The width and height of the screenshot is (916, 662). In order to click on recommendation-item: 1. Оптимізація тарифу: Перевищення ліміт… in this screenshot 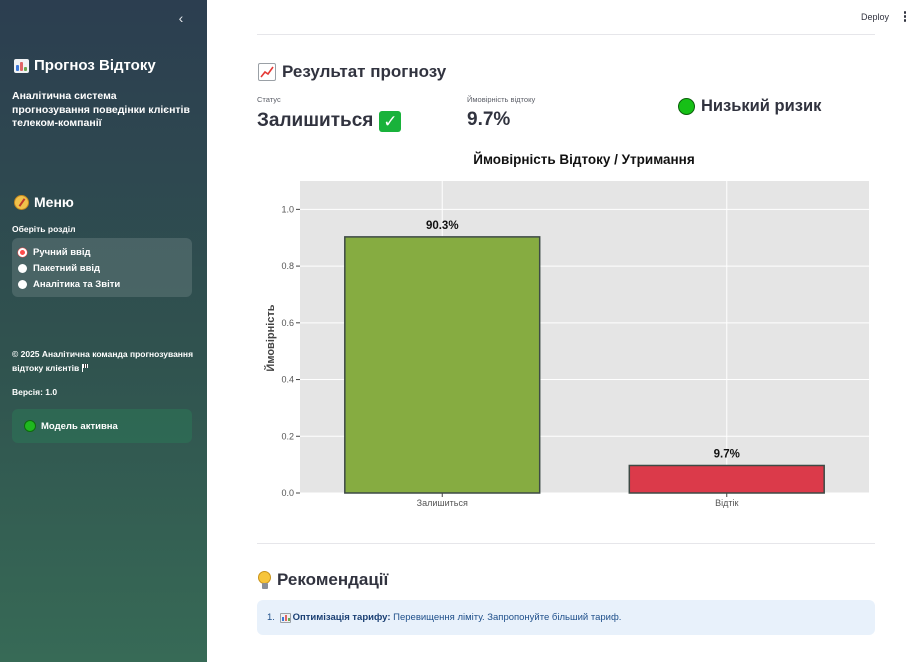, I will do `click(566, 617)`.